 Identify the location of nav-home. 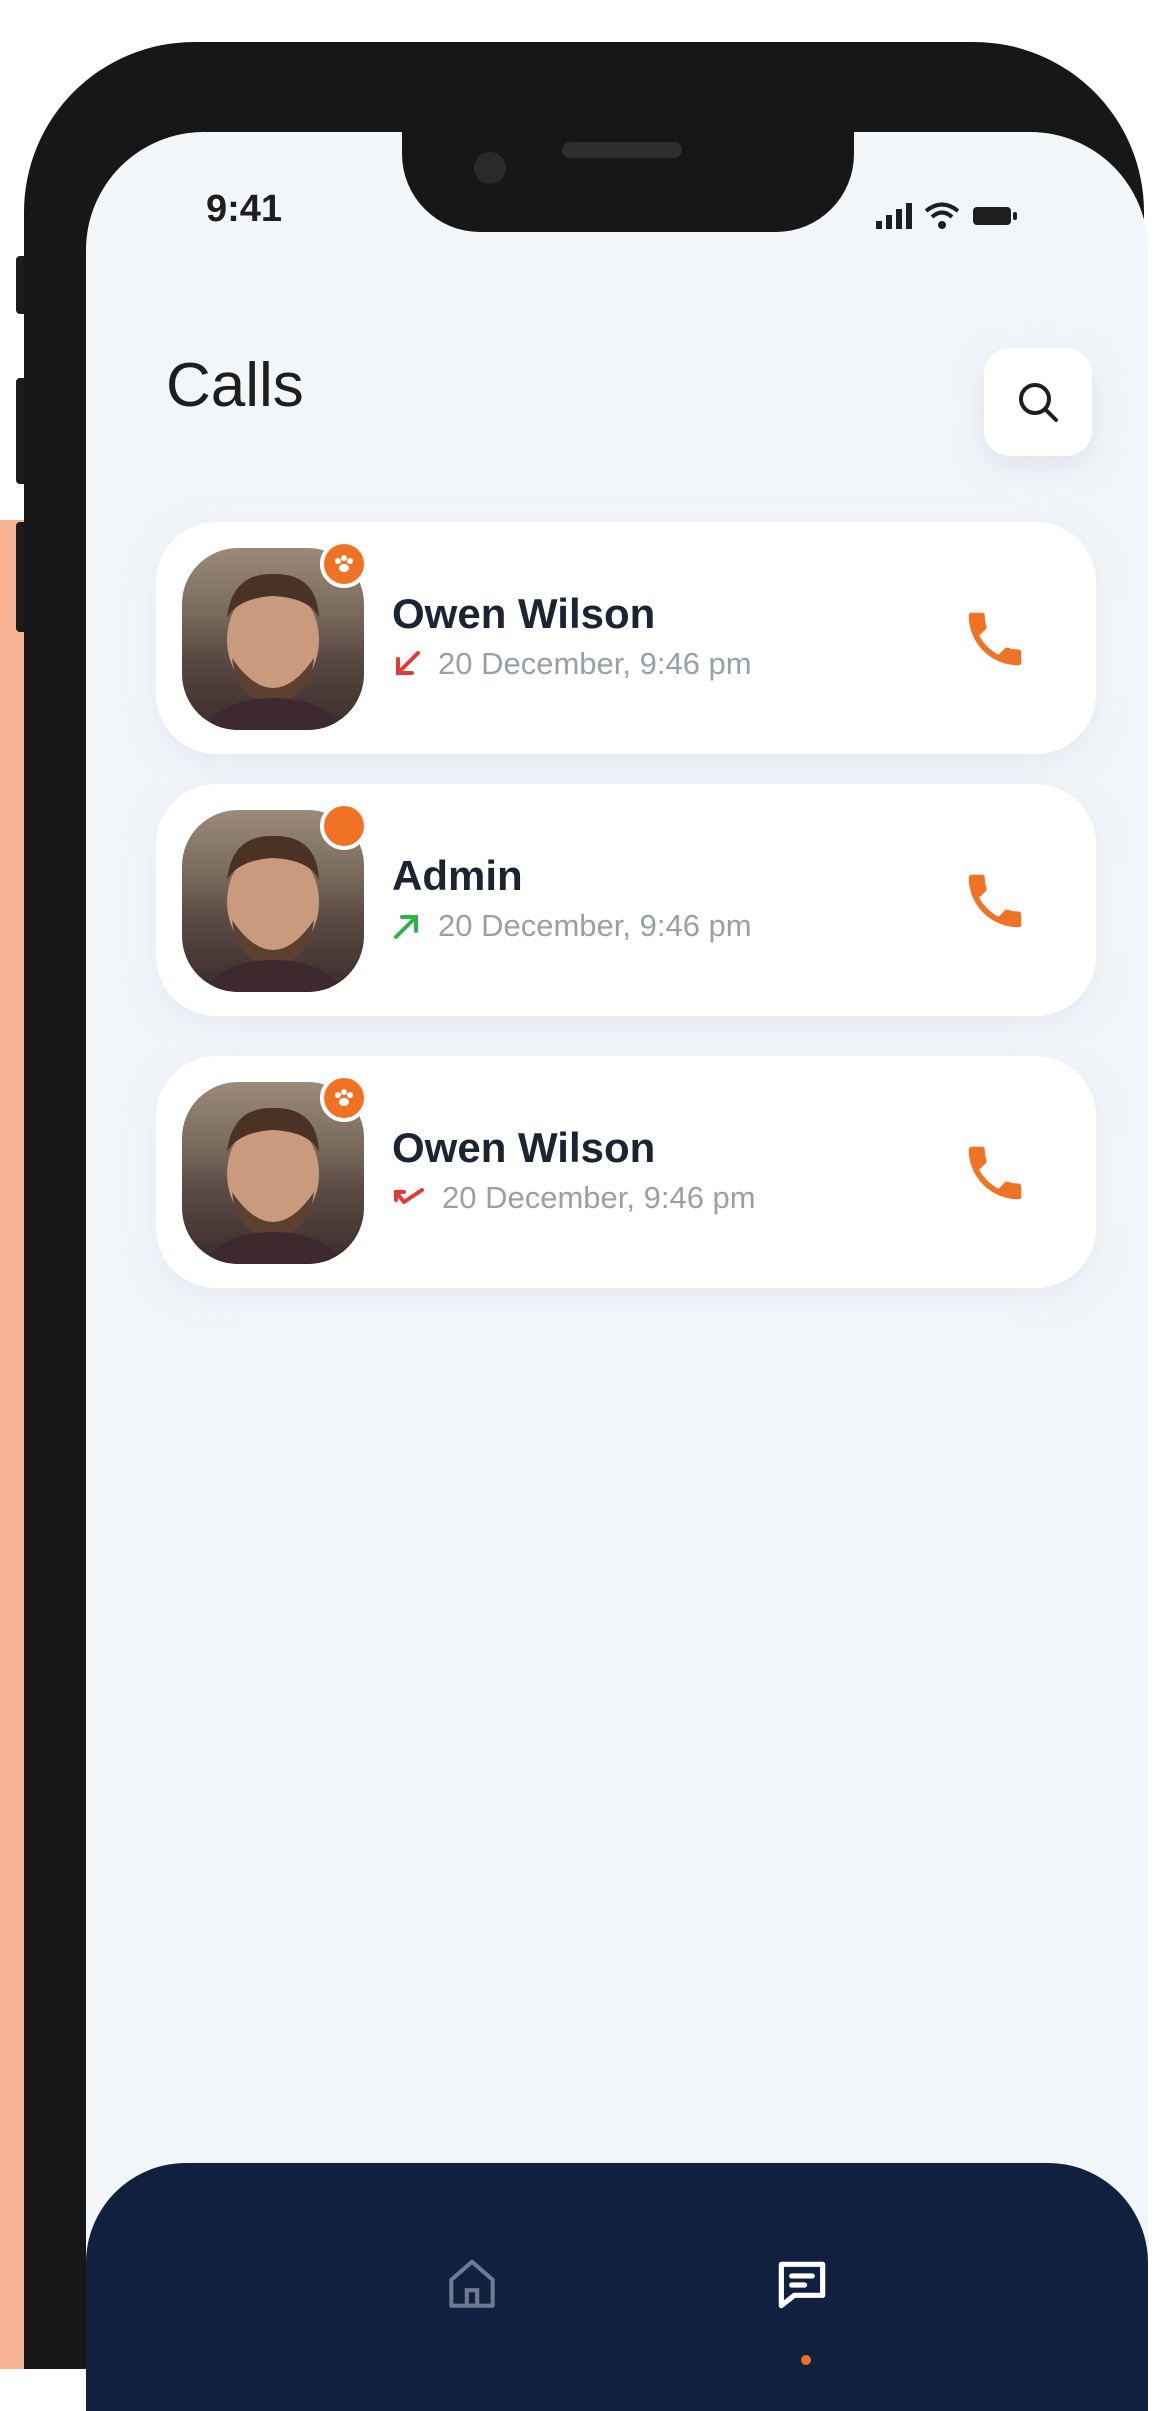
(472, 2285).